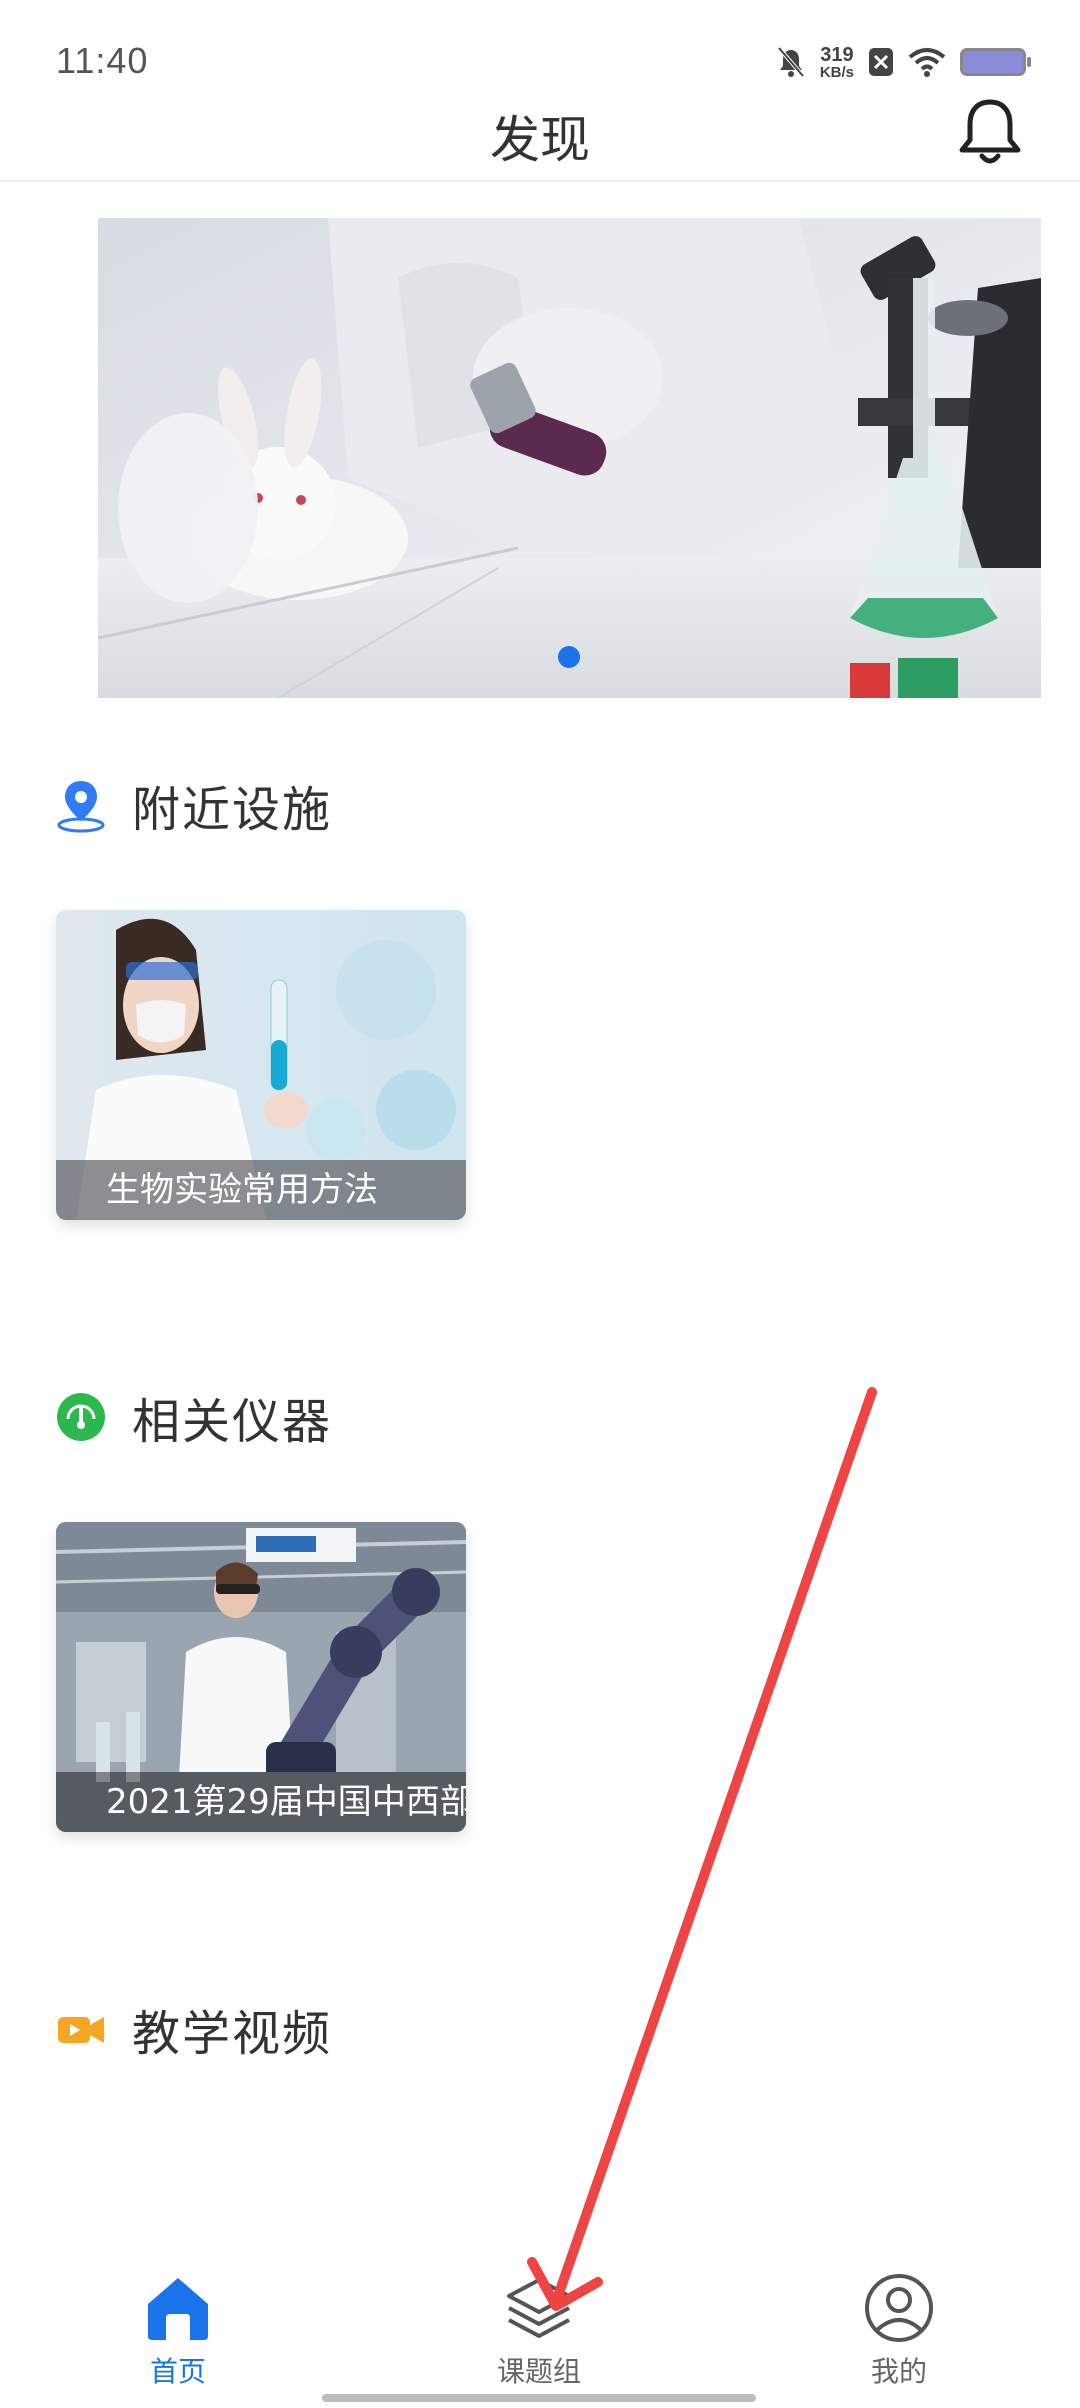 The height and width of the screenshot is (2408, 1080). Describe the element at coordinates (927, 62) in the screenshot. I see `wifi-icon` at that location.